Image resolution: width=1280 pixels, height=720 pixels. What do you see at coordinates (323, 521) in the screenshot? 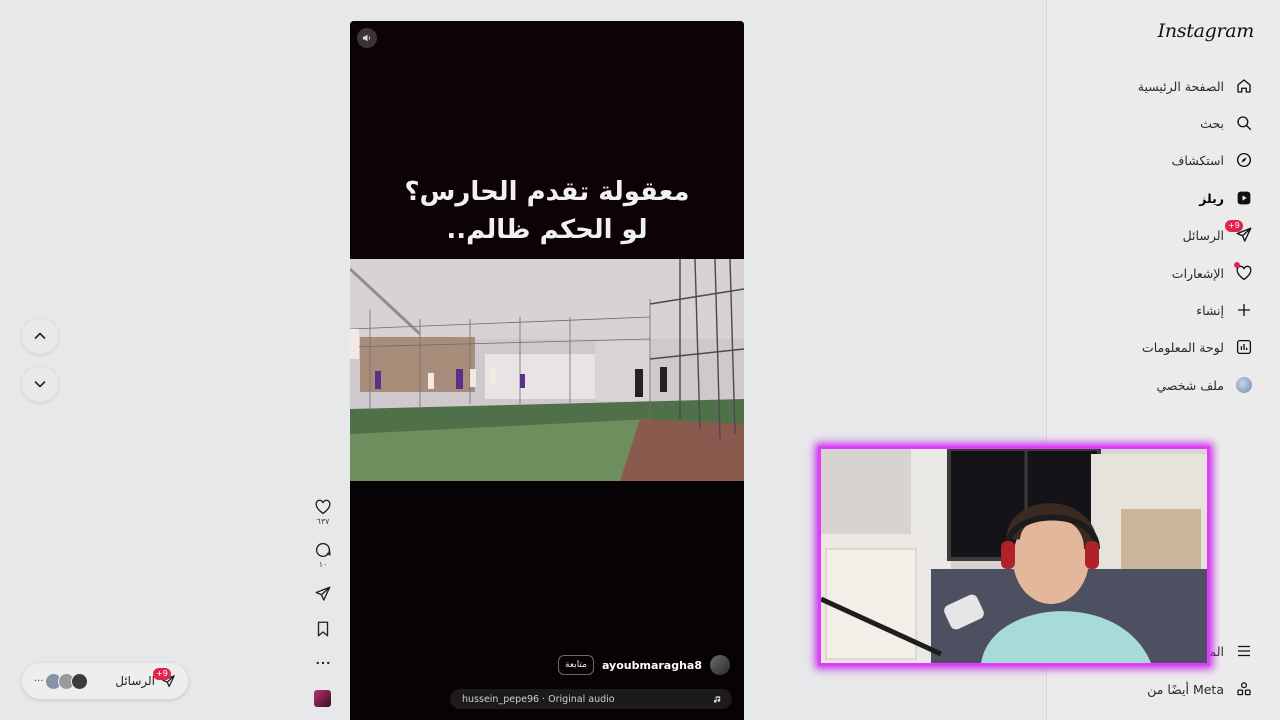
I see `like-count: ٦٣٧` at bounding box center [323, 521].